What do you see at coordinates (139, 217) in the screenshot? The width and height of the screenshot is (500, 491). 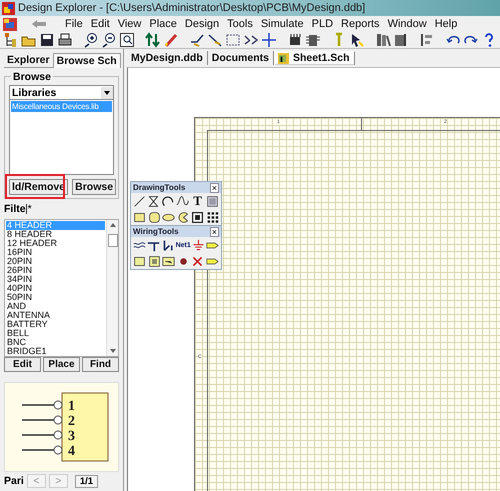 I see `rectangle-icon` at bounding box center [139, 217].